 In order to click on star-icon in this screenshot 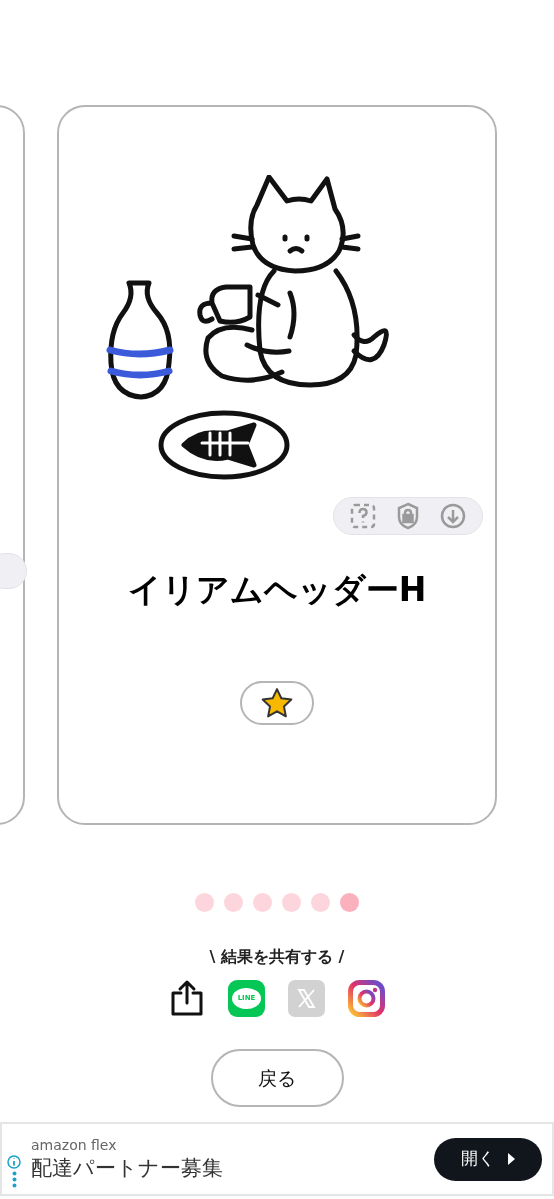, I will do `click(277, 702)`.